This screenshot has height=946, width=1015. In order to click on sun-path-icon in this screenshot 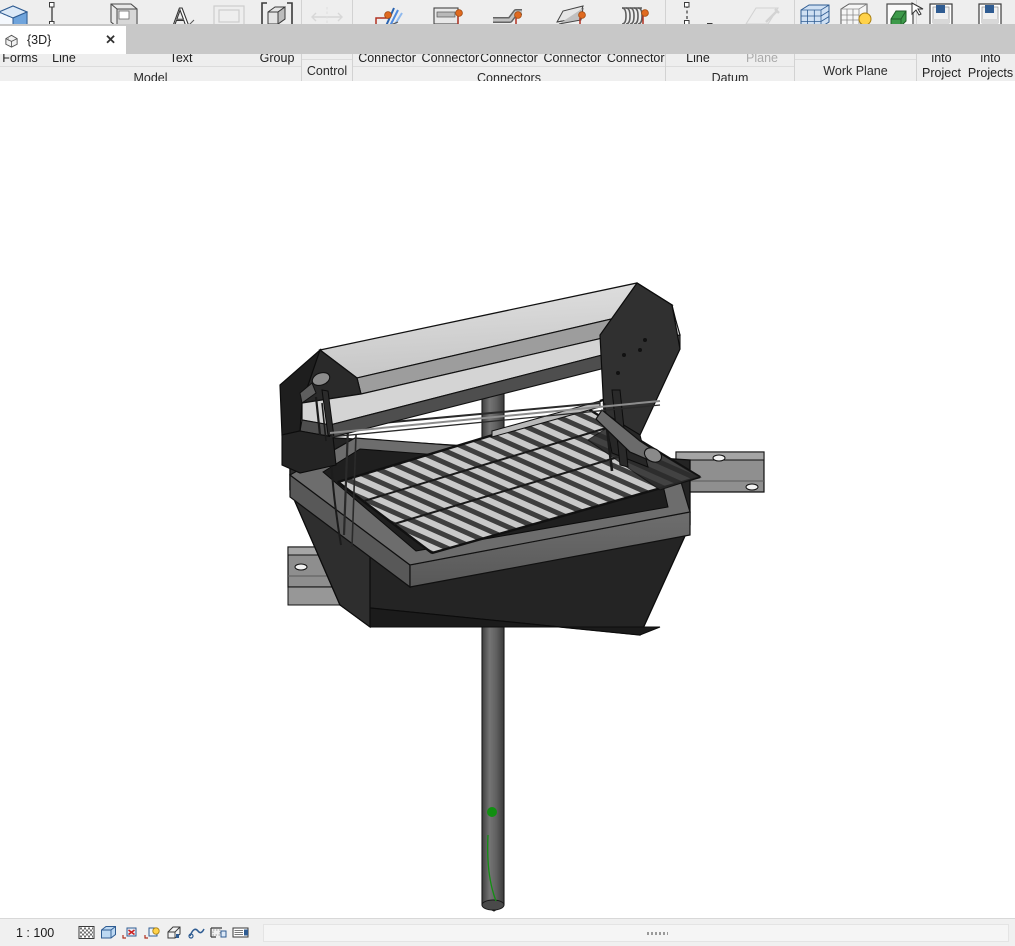, I will do `click(130, 932)`.